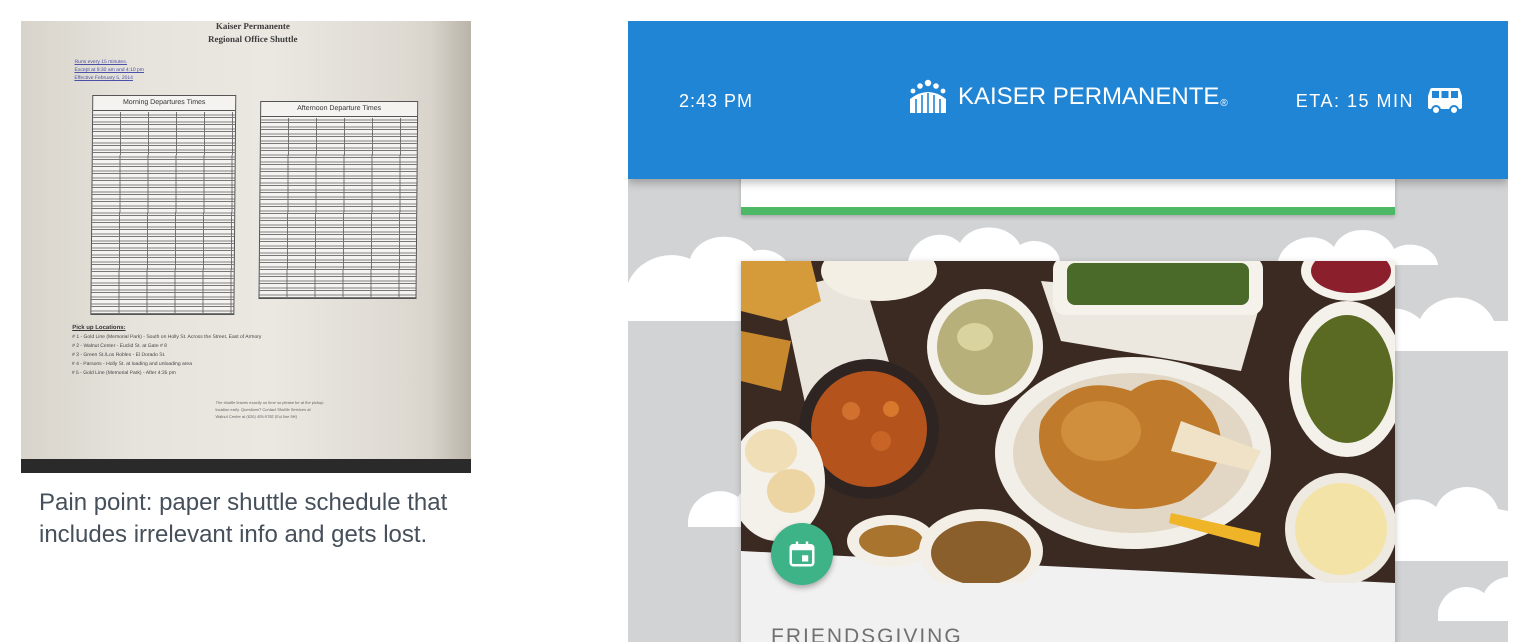 The width and height of the screenshot is (1528, 642). What do you see at coordinates (867, 633) in the screenshot?
I see `event-title: FRIENDSGIVING` at bounding box center [867, 633].